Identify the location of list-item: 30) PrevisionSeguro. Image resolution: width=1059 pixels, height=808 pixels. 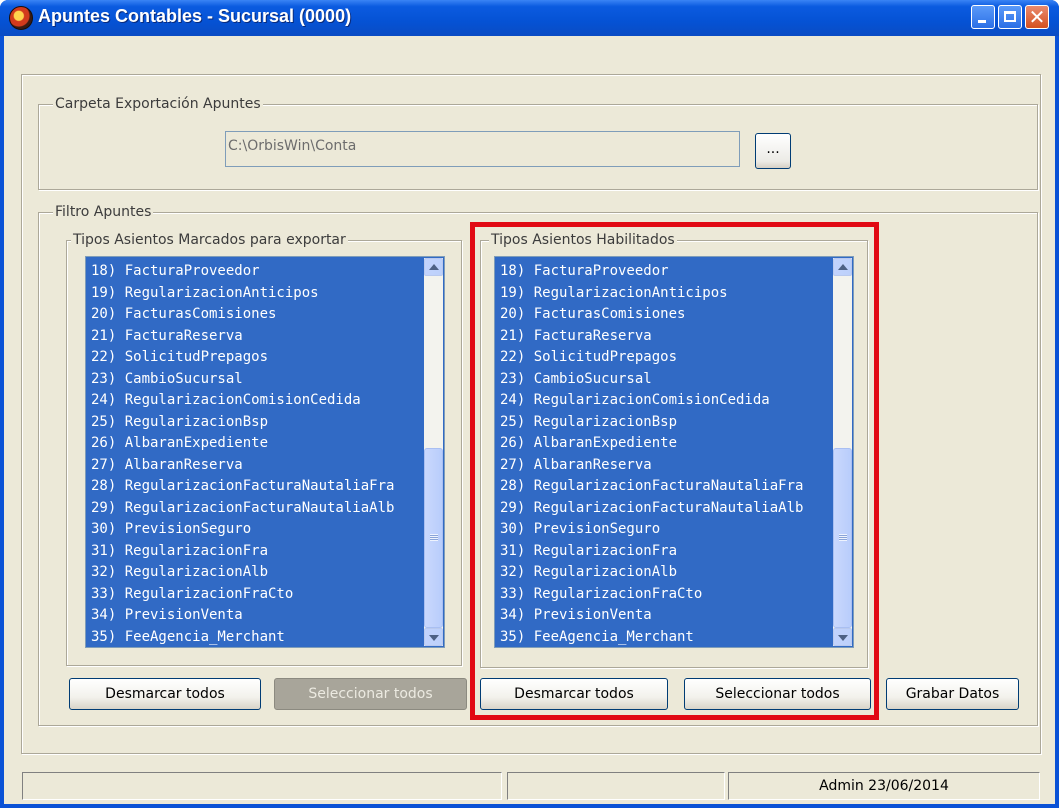
(253, 530).